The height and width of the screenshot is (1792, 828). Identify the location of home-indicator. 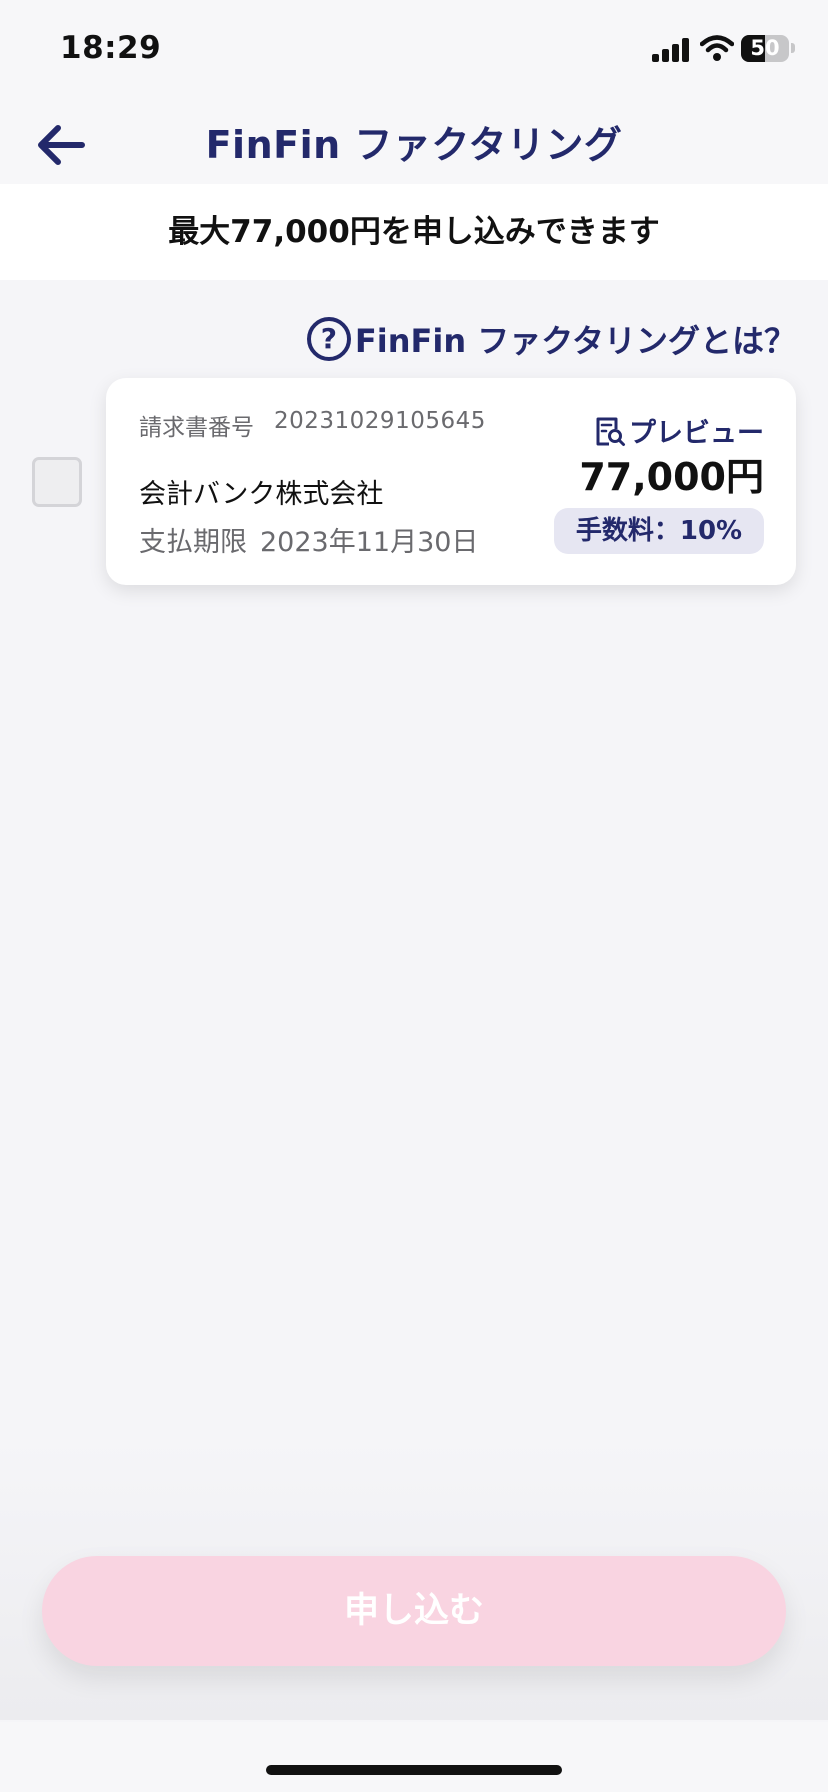
(414, 1770).